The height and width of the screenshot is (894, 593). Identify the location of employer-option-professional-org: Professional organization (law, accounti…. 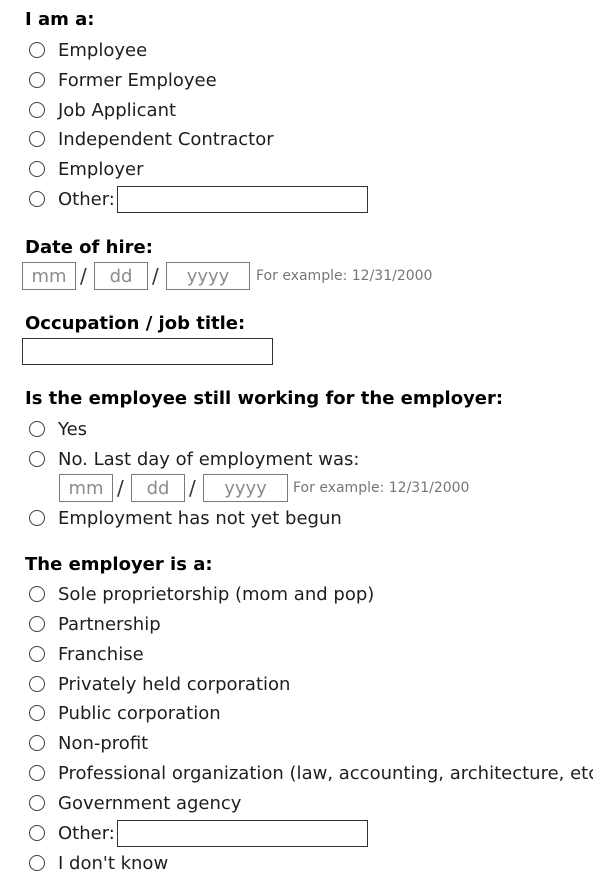
(311, 773).